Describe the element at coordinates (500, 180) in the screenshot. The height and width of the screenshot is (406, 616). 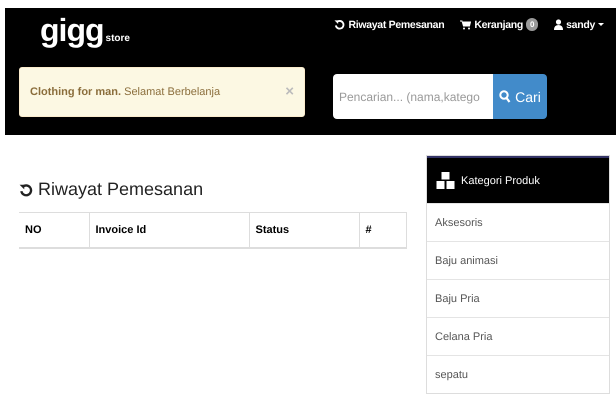
I see `panel-title: Kategori Produk` at that location.